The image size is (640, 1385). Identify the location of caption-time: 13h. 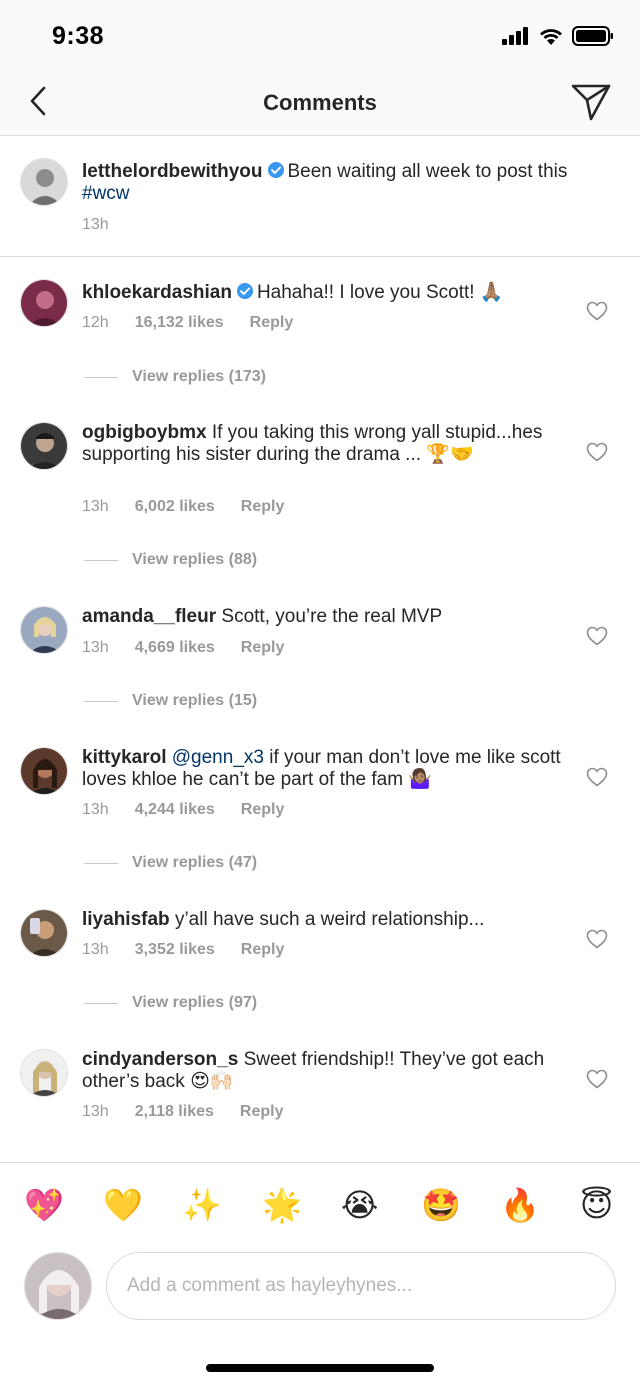
(95, 224).